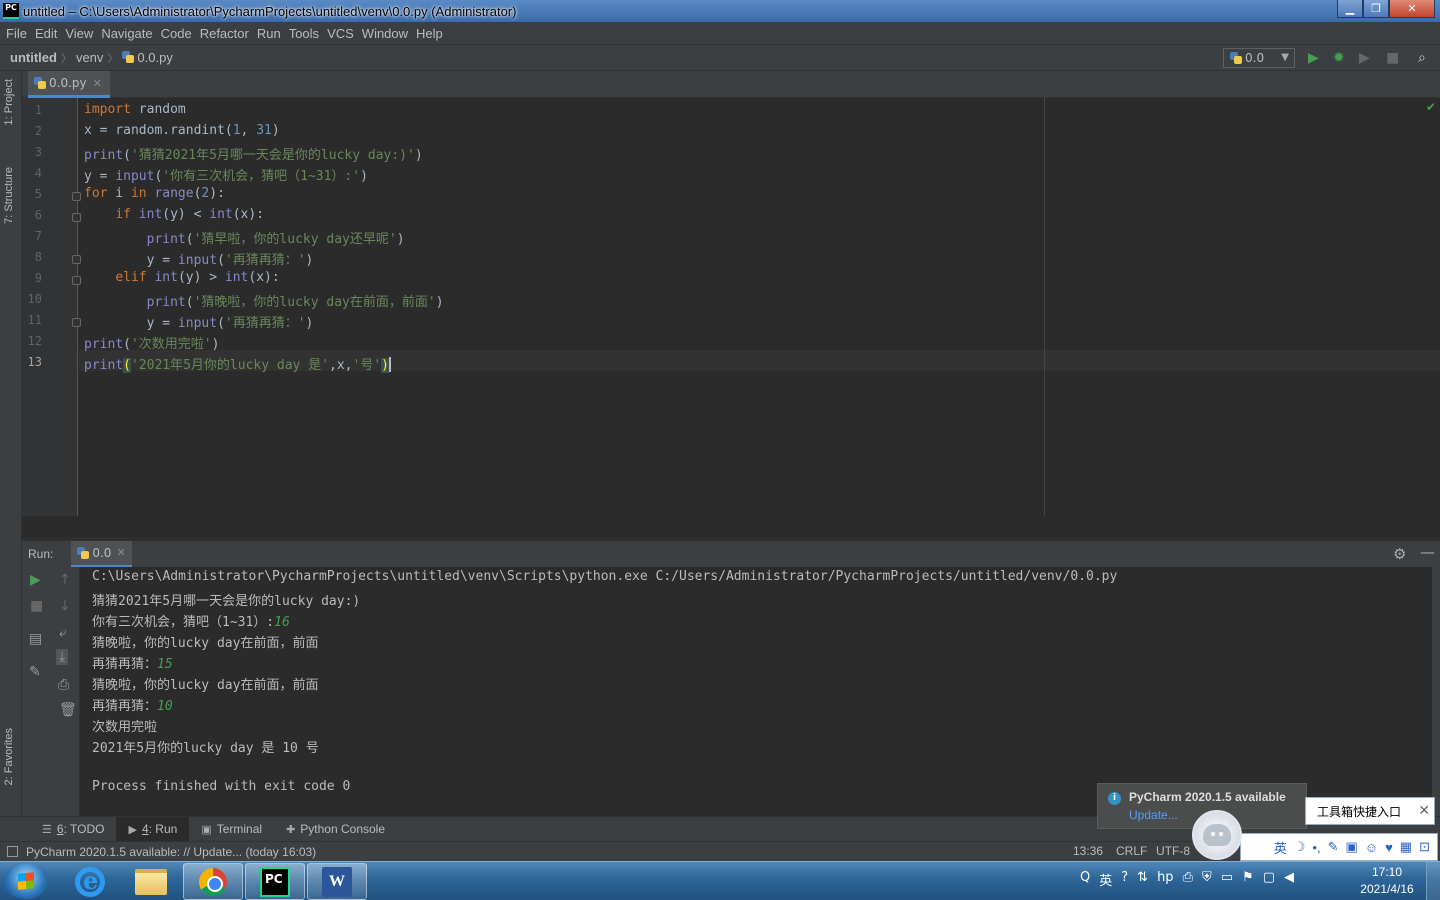  I want to click on structure-tool-tab: 7: Structure, so click(9, 195).